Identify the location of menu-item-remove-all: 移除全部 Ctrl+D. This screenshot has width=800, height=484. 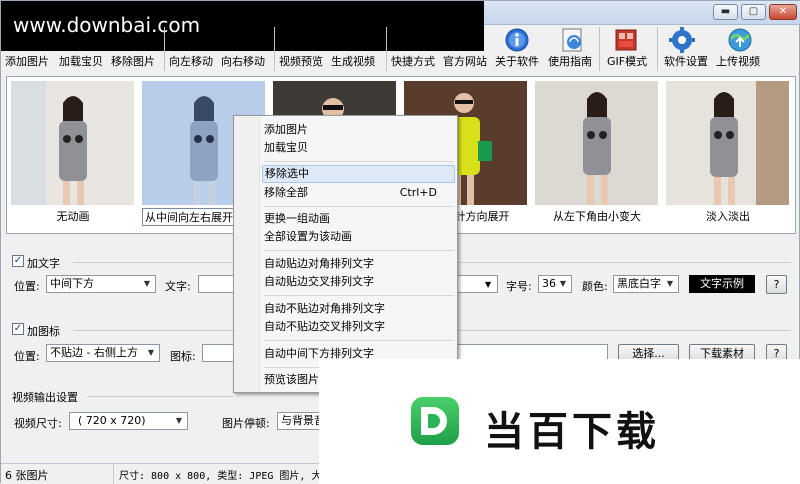
(358, 193).